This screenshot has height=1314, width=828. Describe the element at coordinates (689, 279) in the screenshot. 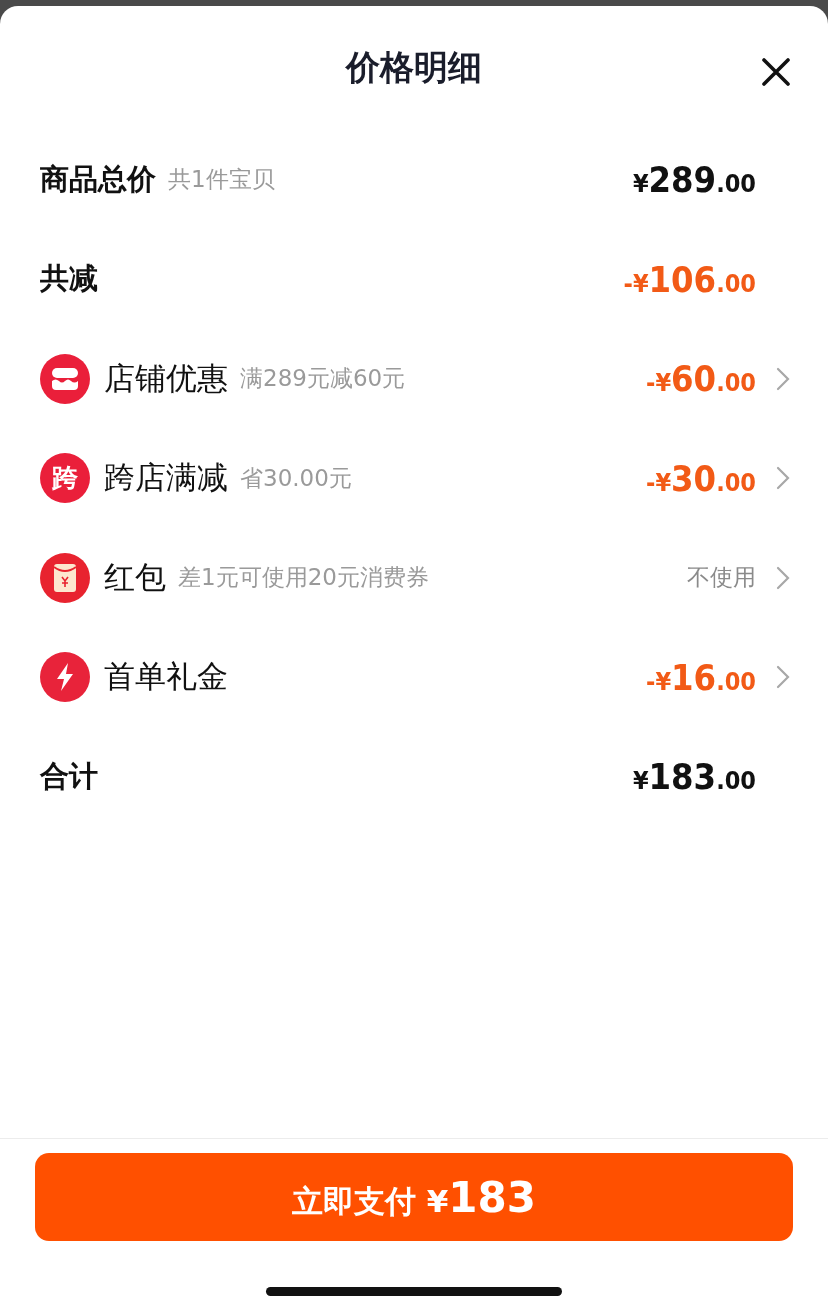

I see `price-amount: -¥106.00` at that location.